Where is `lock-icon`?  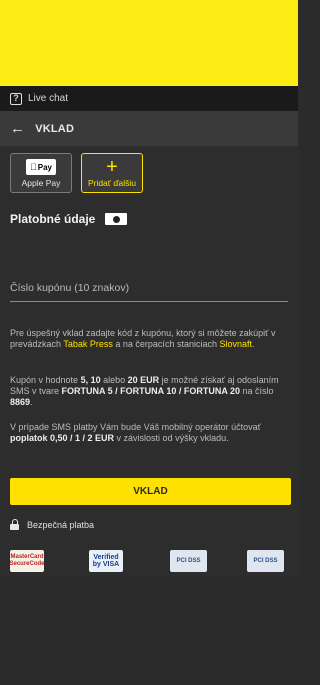
lock-icon is located at coordinates (14, 524).